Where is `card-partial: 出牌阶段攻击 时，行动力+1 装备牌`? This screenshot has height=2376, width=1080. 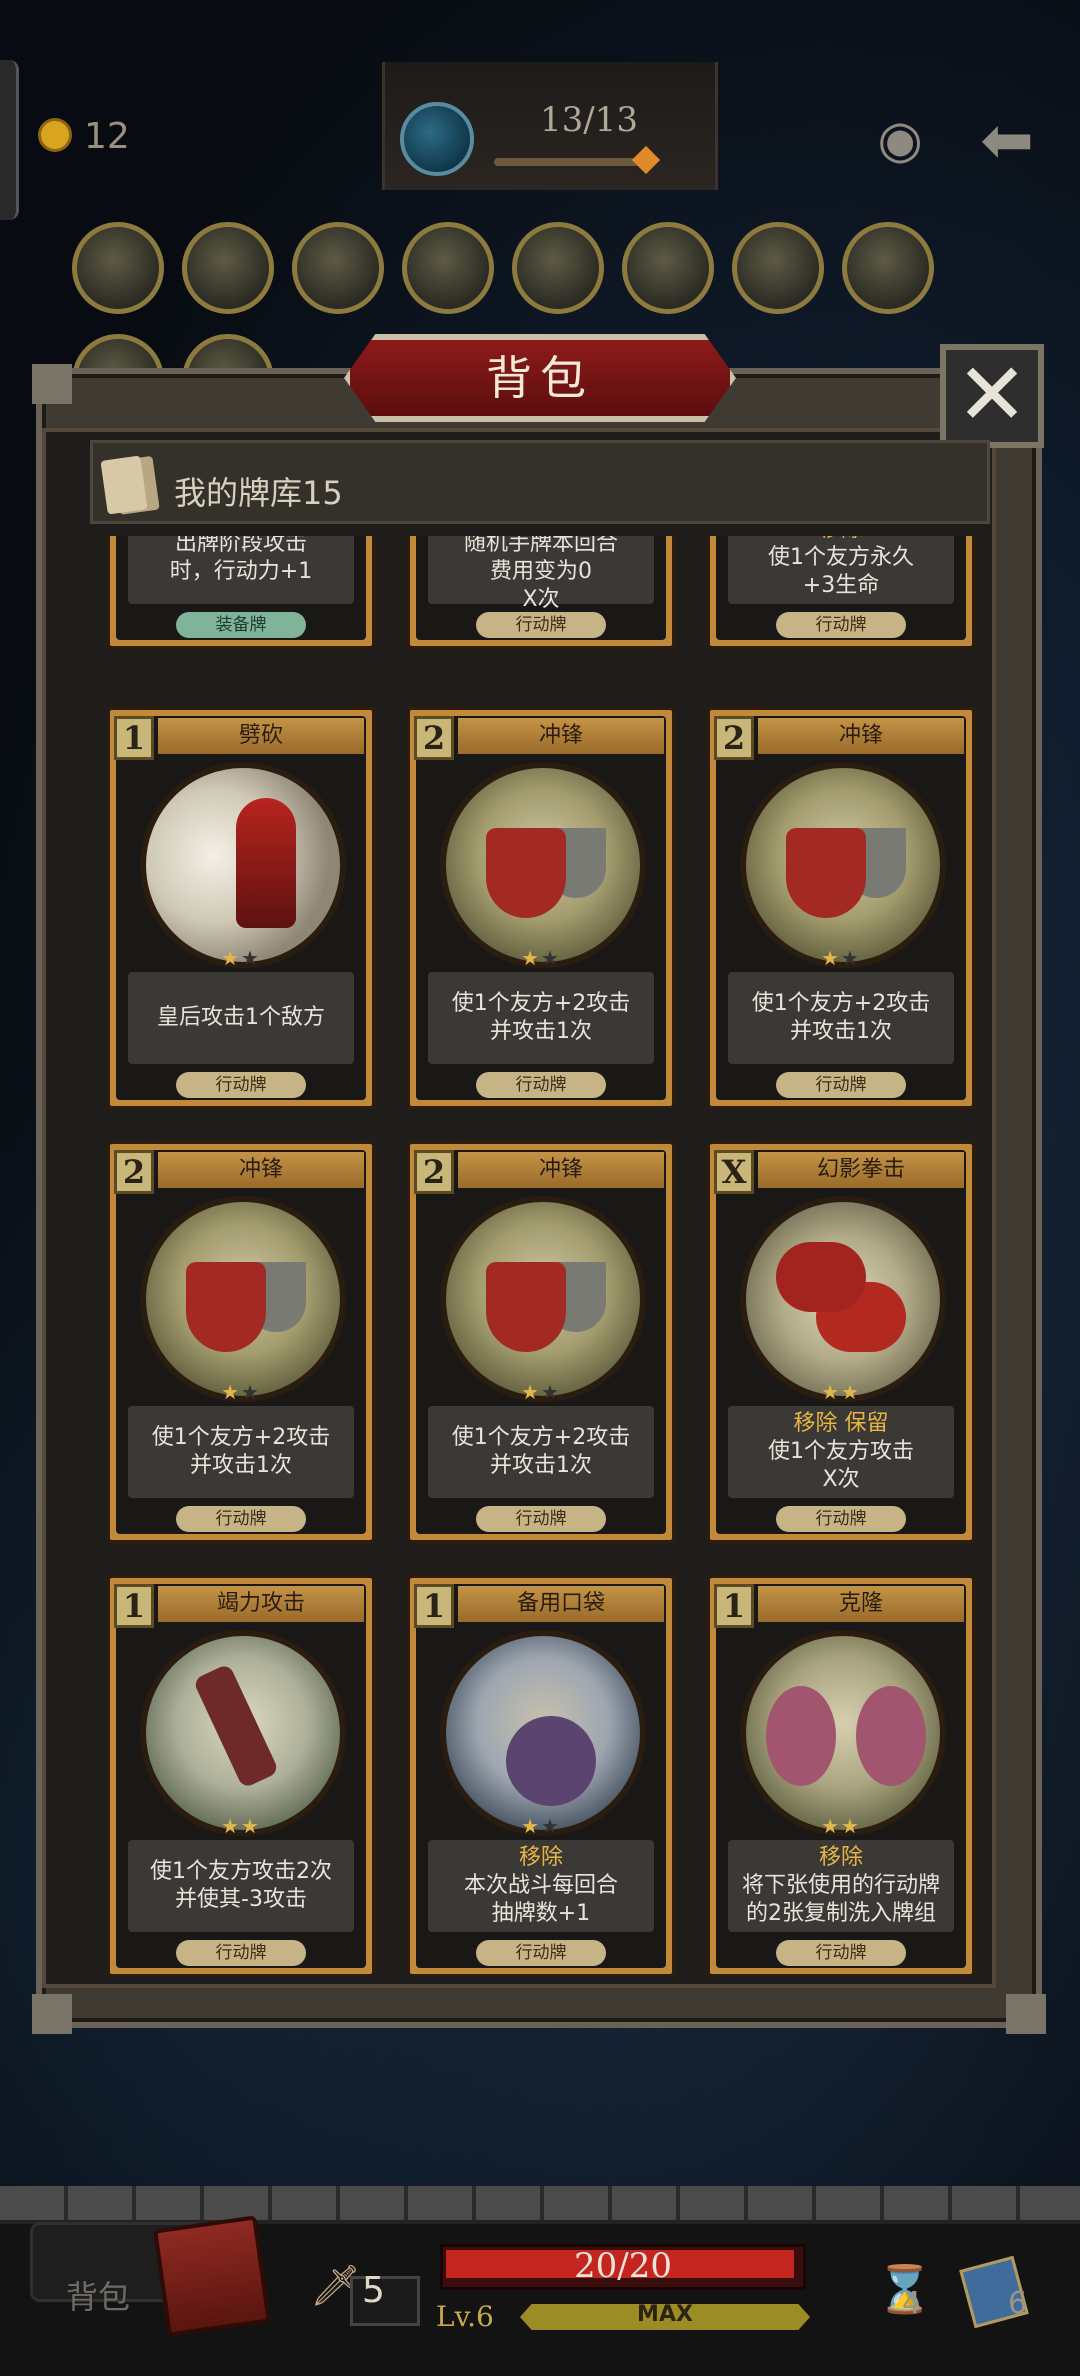 card-partial: 出牌阶段攻击 时，行动力+1 装备牌 is located at coordinates (241, 593).